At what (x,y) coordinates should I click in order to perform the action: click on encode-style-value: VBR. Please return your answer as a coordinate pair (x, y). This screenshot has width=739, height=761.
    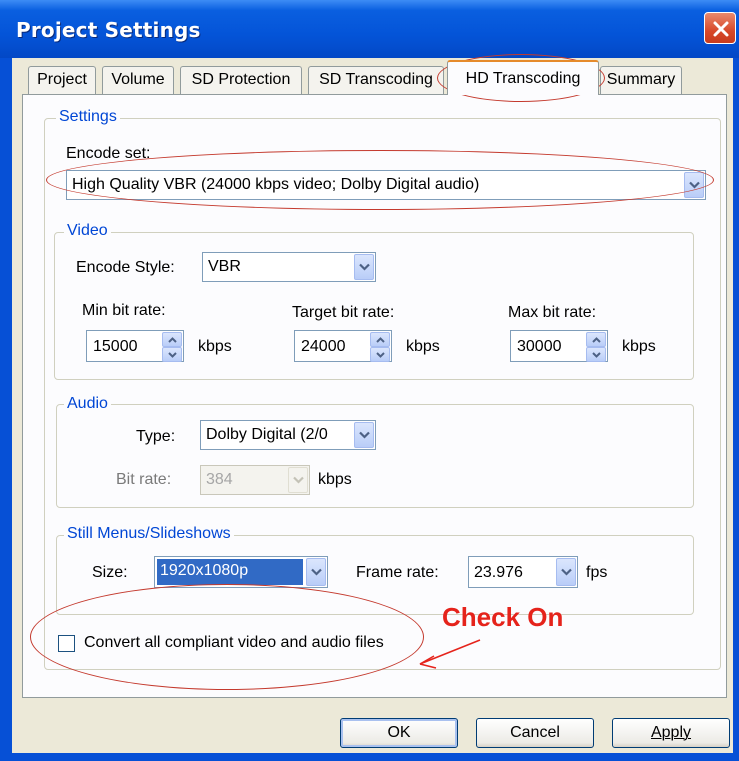
    Looking at the image, I should click on (224, 266).